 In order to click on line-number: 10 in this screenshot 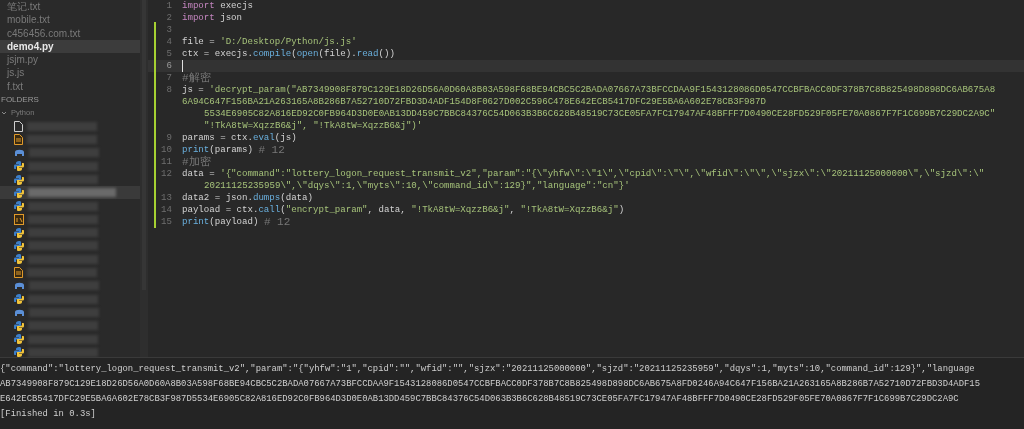, I will do `click(166, 149)`.